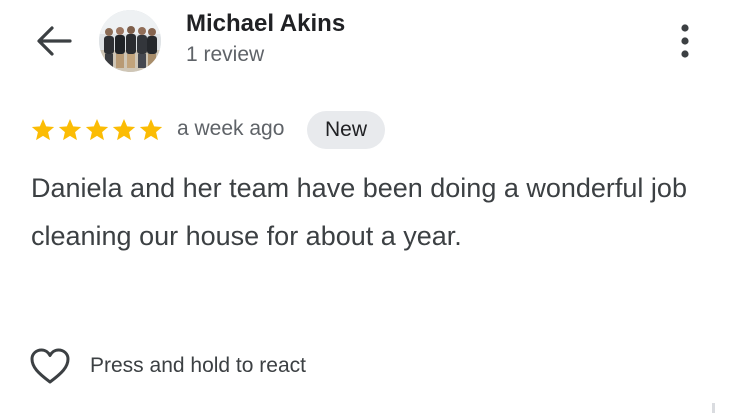 The image size is (739, 413). Describe the element at coordinates (225, 54) in the screenshot. I see `review-count: 1 review` at that location.